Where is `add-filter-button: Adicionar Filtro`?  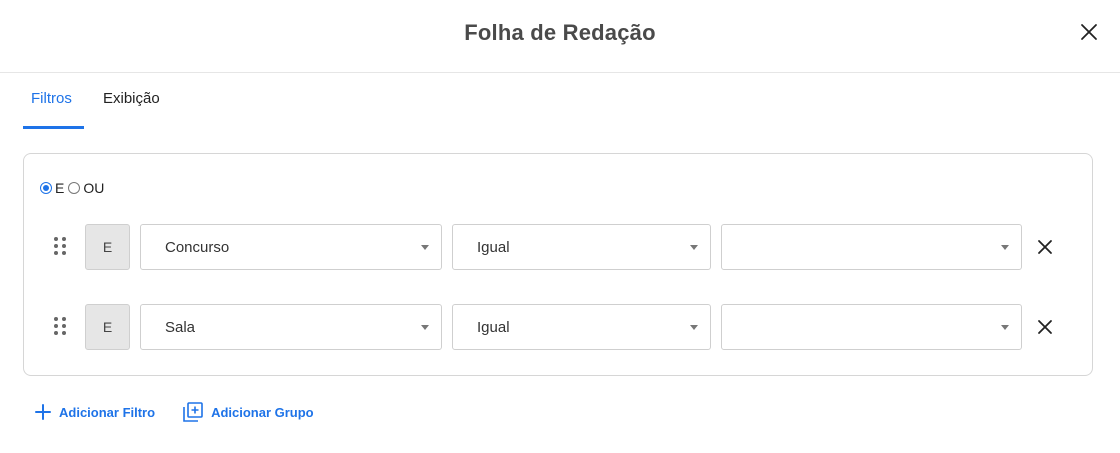 add-filter-button: Adicionar Filtro is located at coordinates (95, 412).